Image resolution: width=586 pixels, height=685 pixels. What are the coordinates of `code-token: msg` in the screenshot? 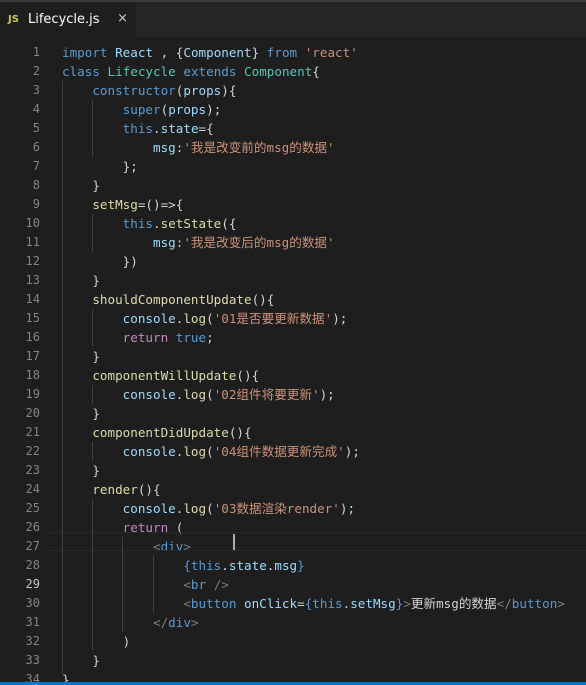 It's located at (286, 565).